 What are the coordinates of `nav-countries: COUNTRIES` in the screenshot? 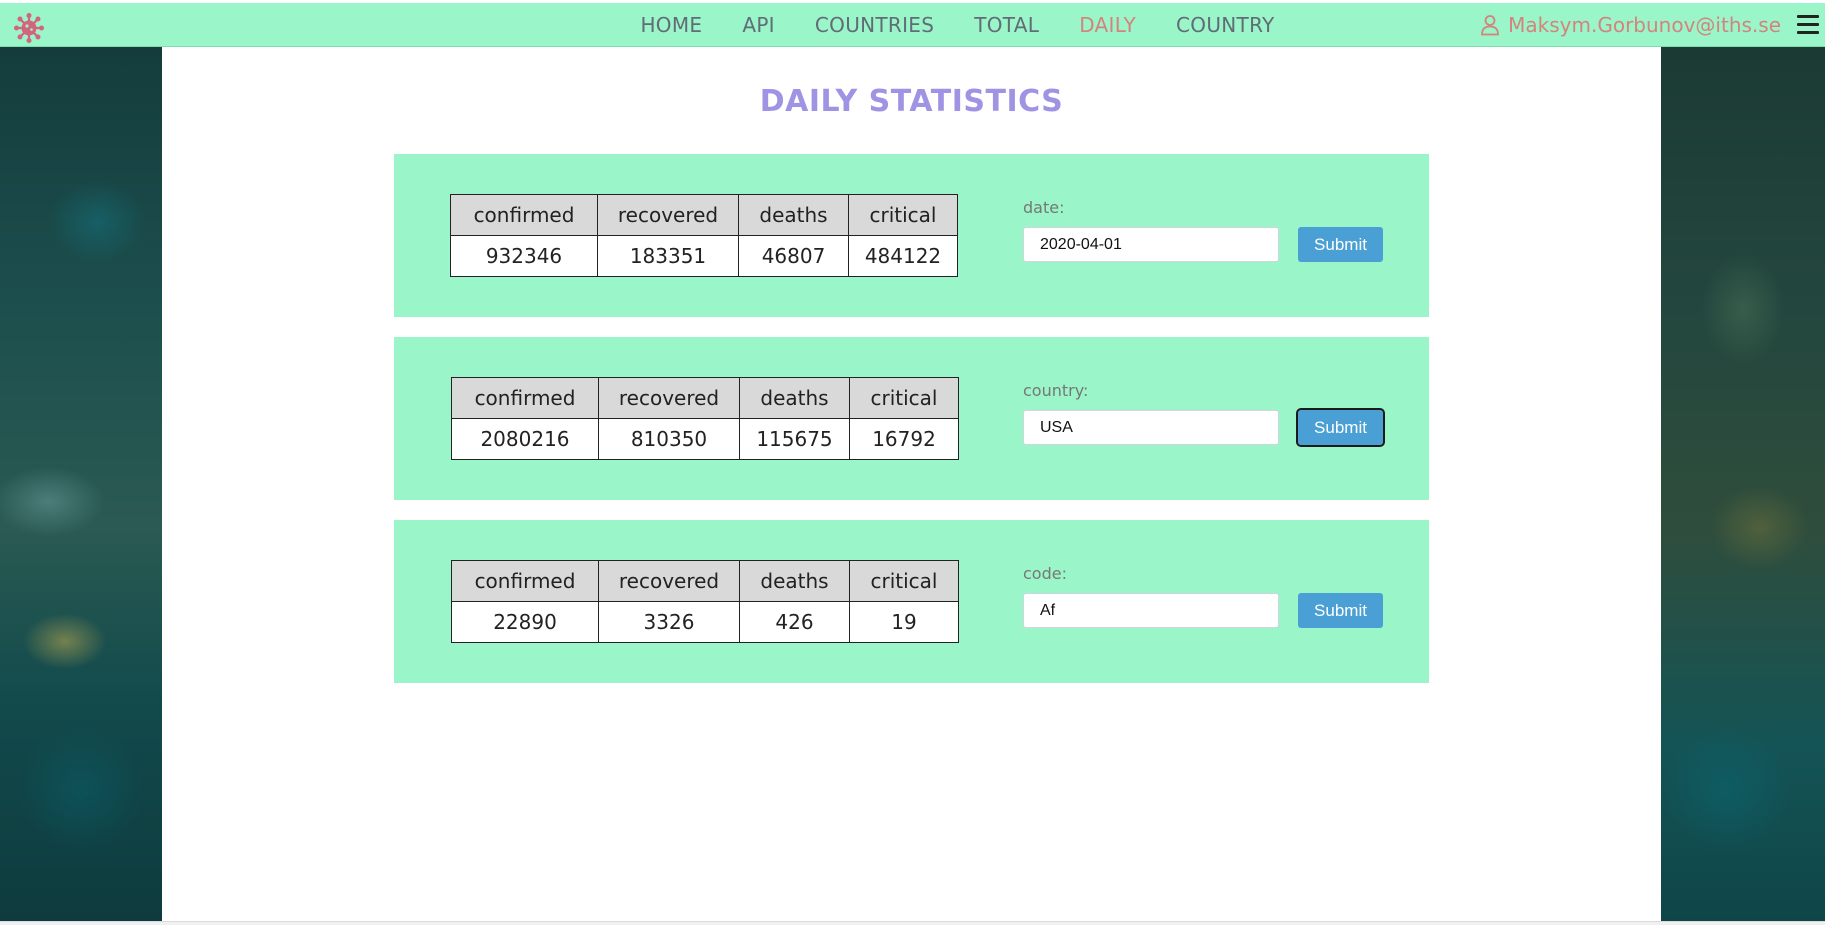 It's located at (874, 25).